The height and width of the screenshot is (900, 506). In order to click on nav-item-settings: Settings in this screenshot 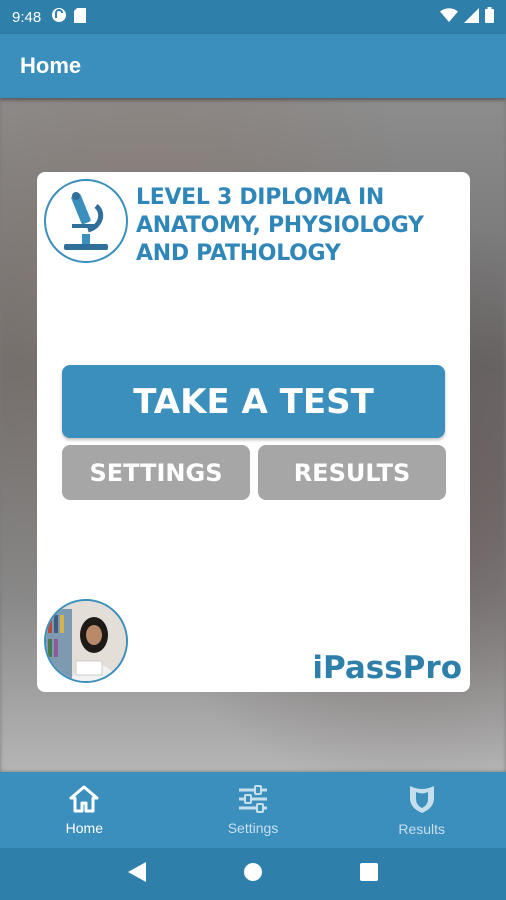, I will do `click(253, 810)`.